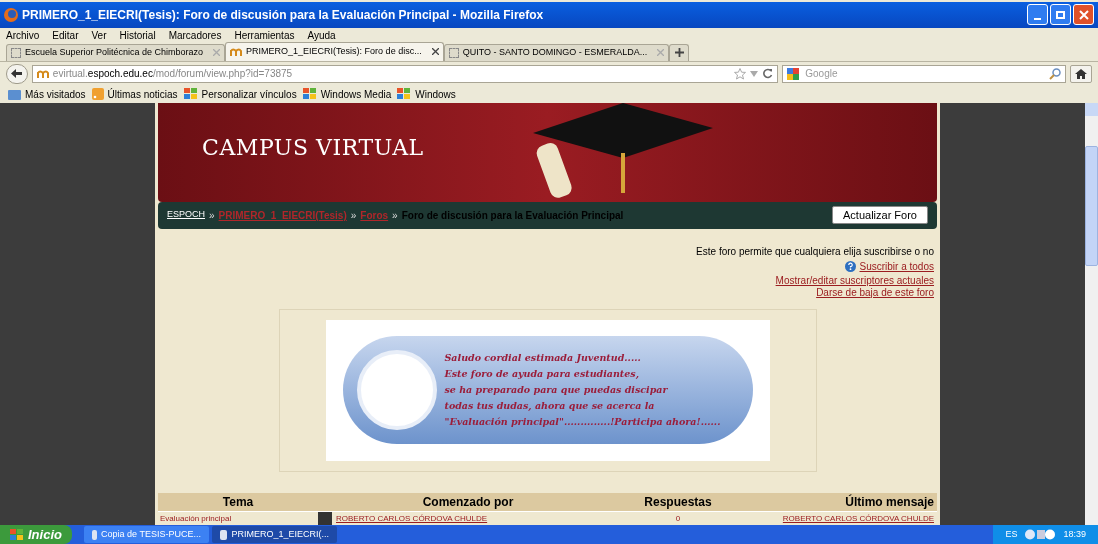 This screenshot has width=1098, height=544. I want to click on menu-item: Ver, so click(99, 35).